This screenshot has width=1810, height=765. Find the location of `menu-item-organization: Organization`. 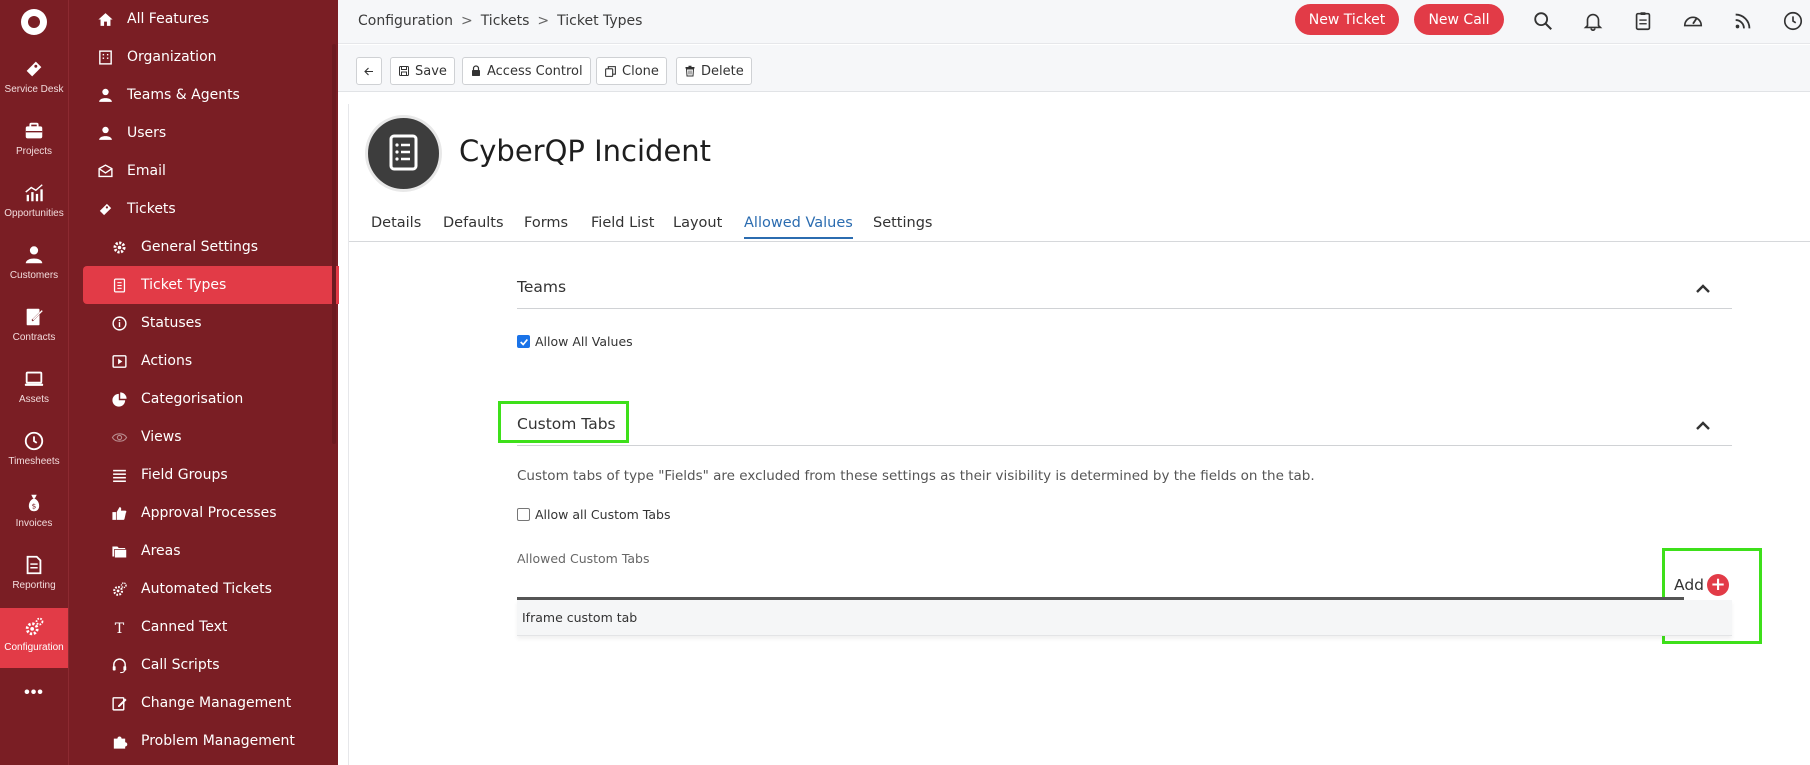

menu-item-organization: Organization is located at coordinates (156, 57).